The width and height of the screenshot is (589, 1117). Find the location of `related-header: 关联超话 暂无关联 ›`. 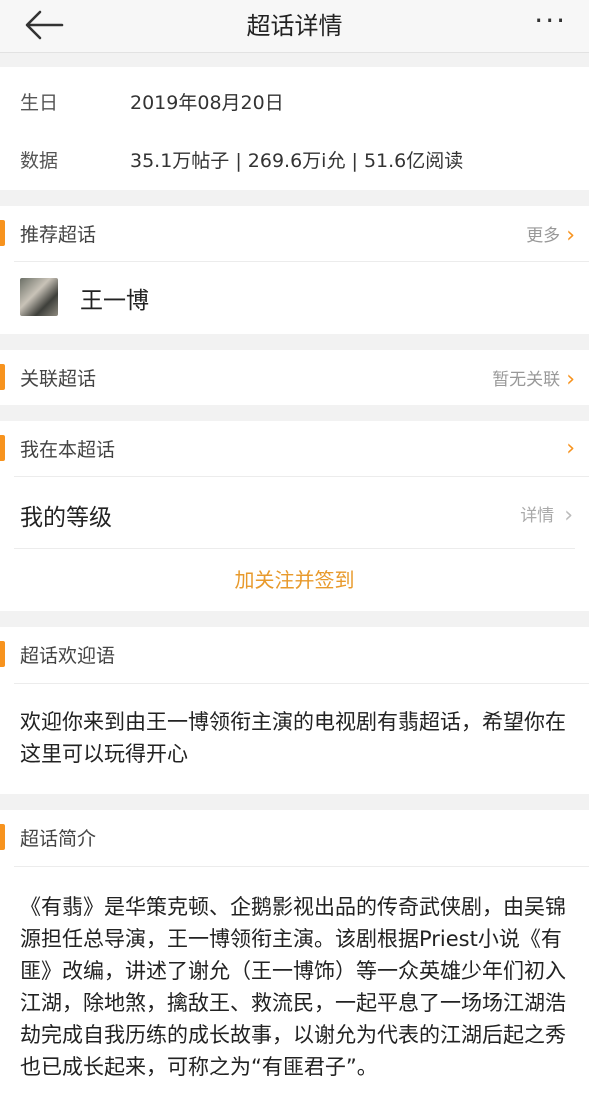

related-header: 关联超话 暂无关联 › is located at coordinates (294, 377).